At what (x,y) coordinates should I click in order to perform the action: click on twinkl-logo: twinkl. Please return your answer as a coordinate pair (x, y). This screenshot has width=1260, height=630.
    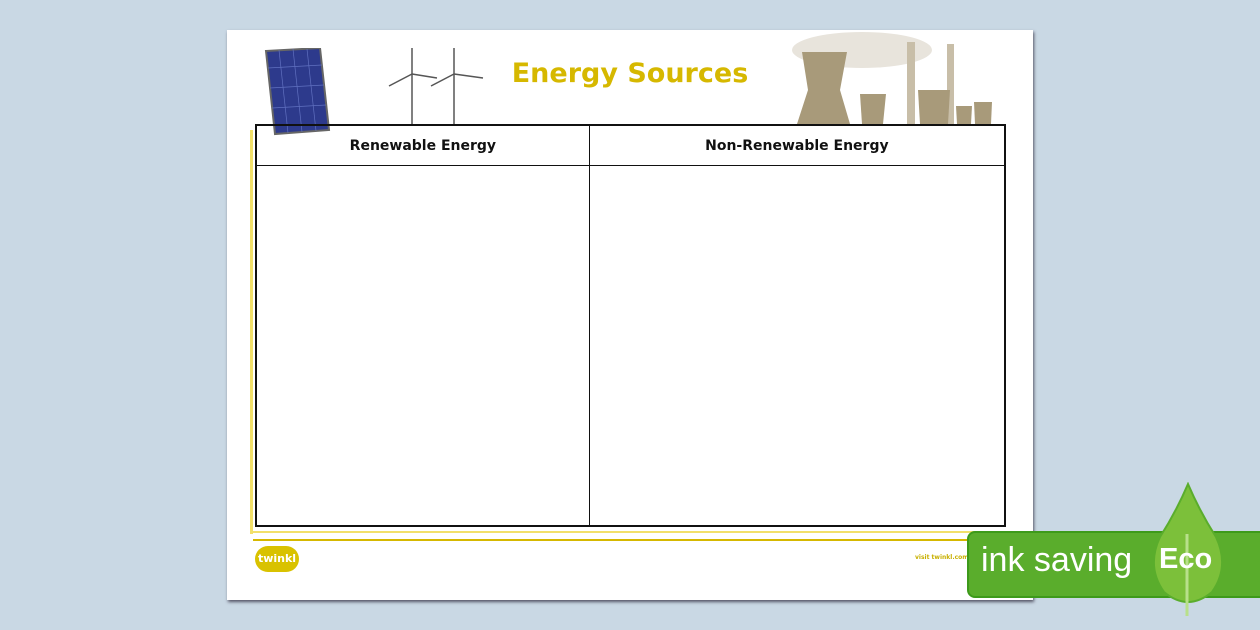
    Looking at the image, I should click on (277, 559).